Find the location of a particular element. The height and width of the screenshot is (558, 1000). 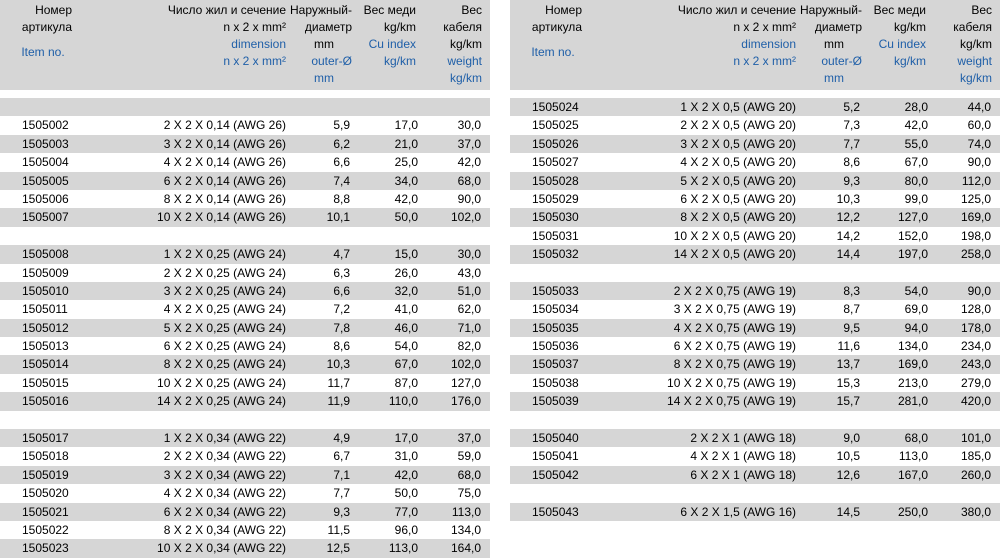

item-number-cell: 1505021 is located at coordinates (45, 511).